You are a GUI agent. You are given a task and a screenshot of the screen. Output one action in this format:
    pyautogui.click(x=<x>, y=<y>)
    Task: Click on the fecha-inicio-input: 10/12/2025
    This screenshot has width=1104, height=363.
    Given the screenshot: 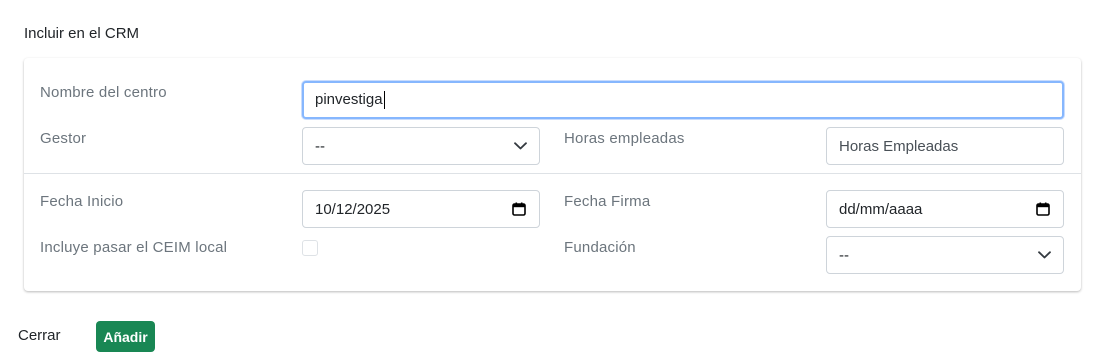 What is the action you would take?
    pyautogui.click(x=421, y=209)
    